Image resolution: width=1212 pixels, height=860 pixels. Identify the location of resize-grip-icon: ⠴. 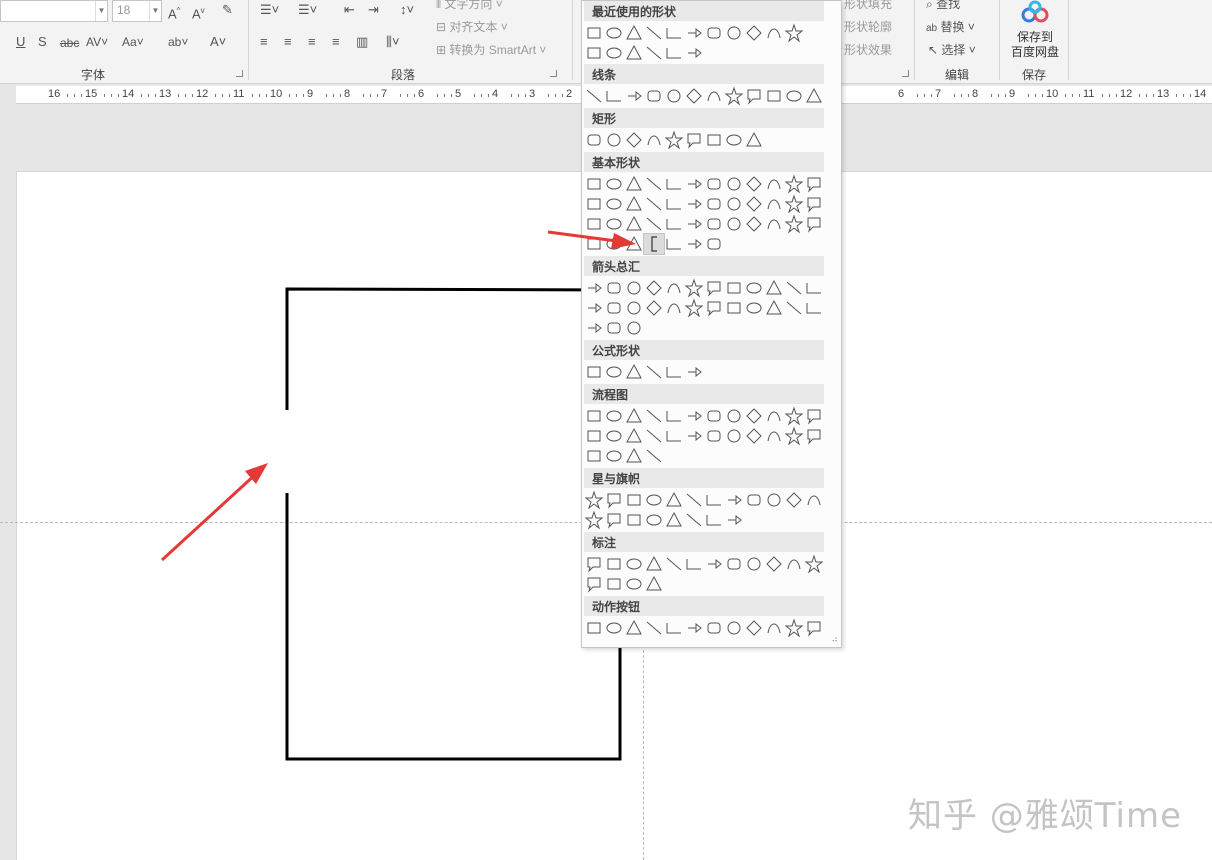
(834, 639).